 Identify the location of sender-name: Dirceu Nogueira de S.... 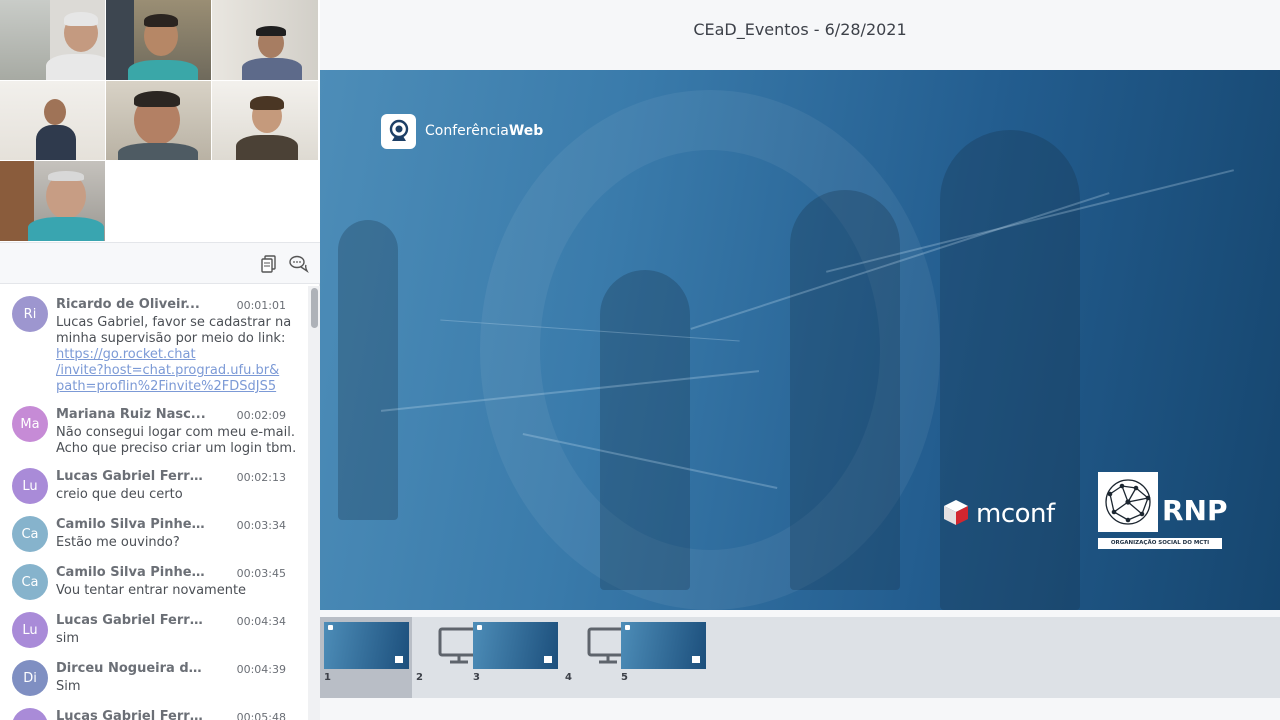
(131, 668).